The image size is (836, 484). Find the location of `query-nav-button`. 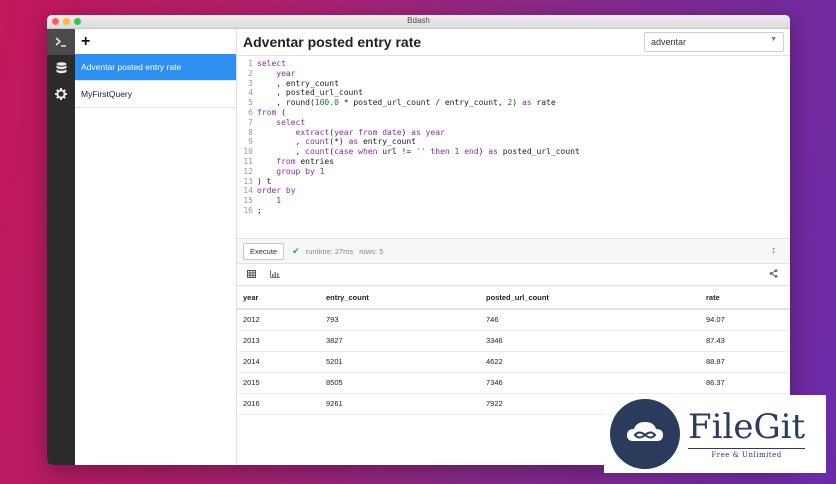

query-nav-button is located at coordinates (61, 42).